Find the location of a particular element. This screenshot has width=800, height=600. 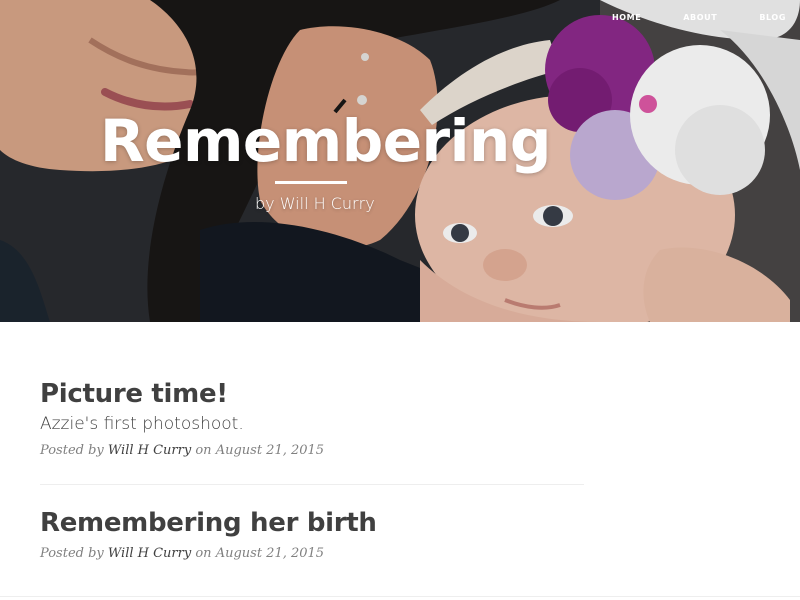

post-title-link: Remembering her birth is located at coordinates (312, 523).